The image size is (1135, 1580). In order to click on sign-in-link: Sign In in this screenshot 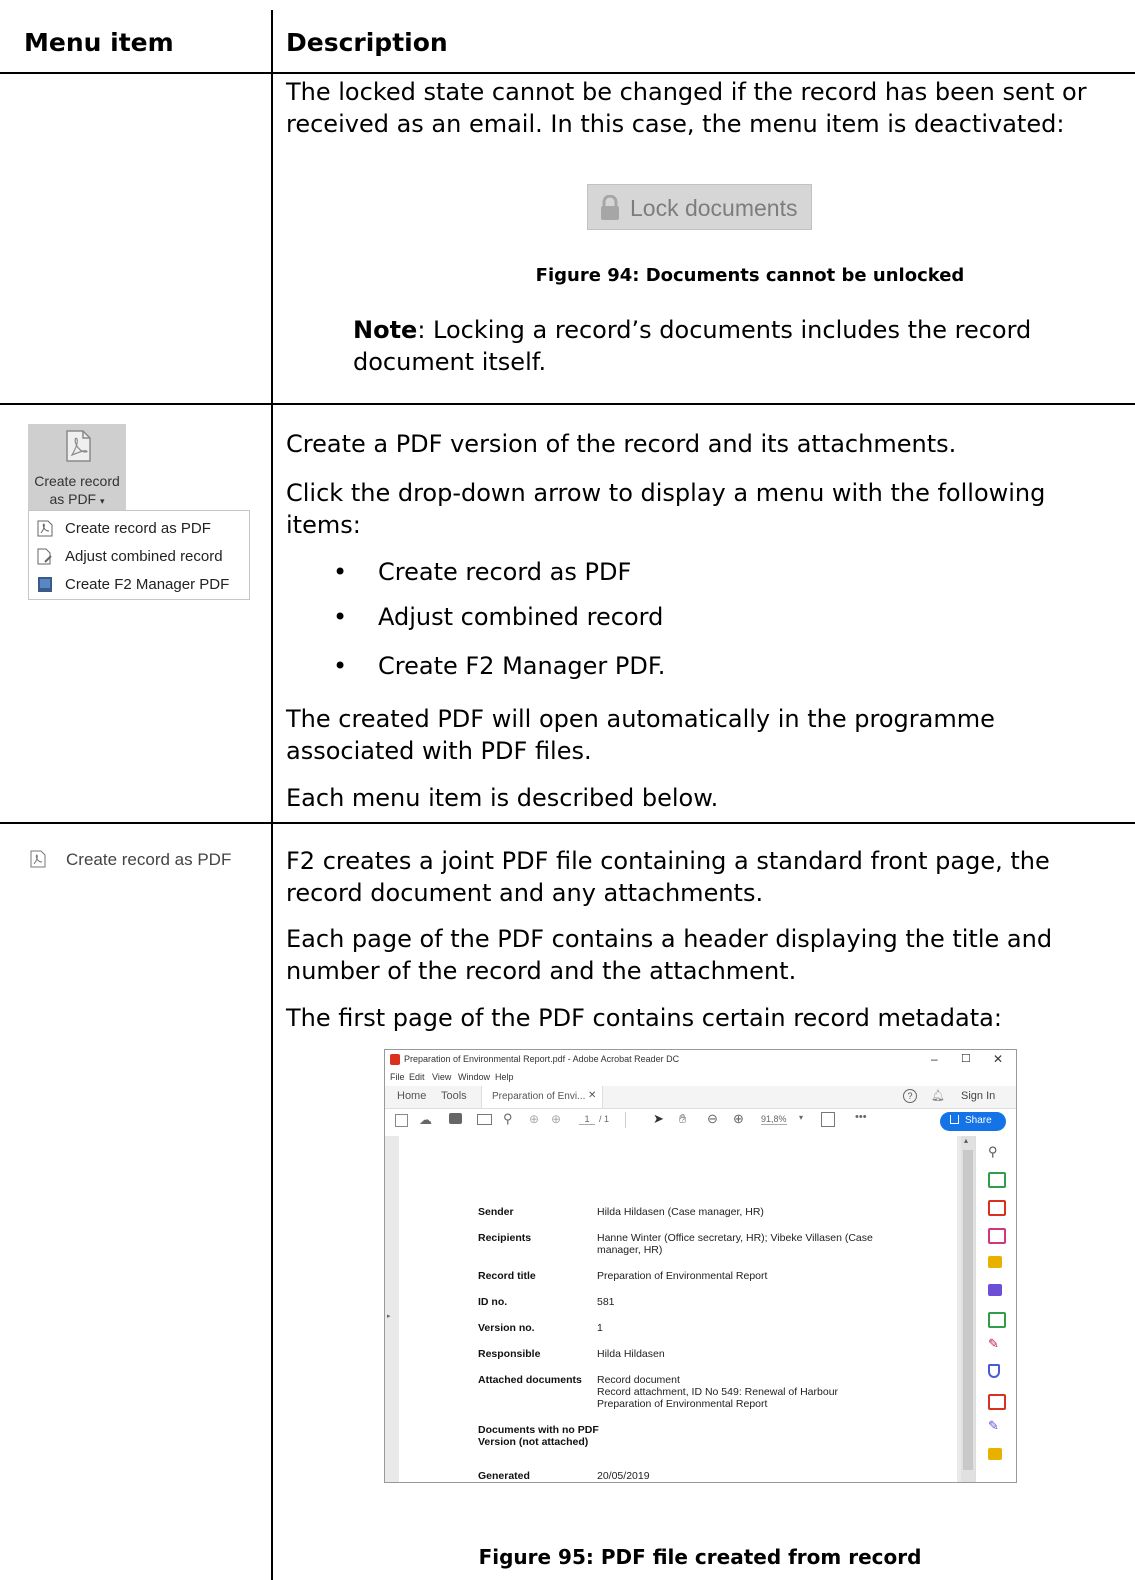, I will do `click(978, 1096)`.